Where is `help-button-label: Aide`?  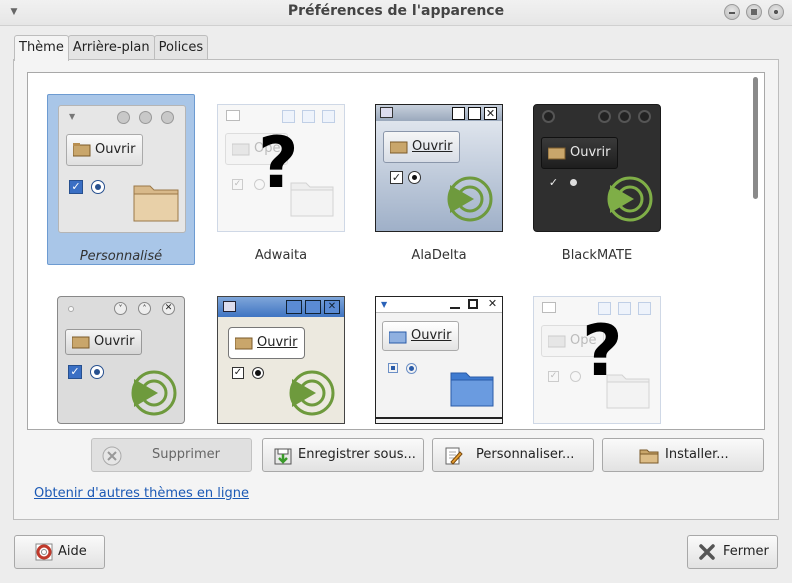 help-button-label: Aide is located at coordinates (72, 551).